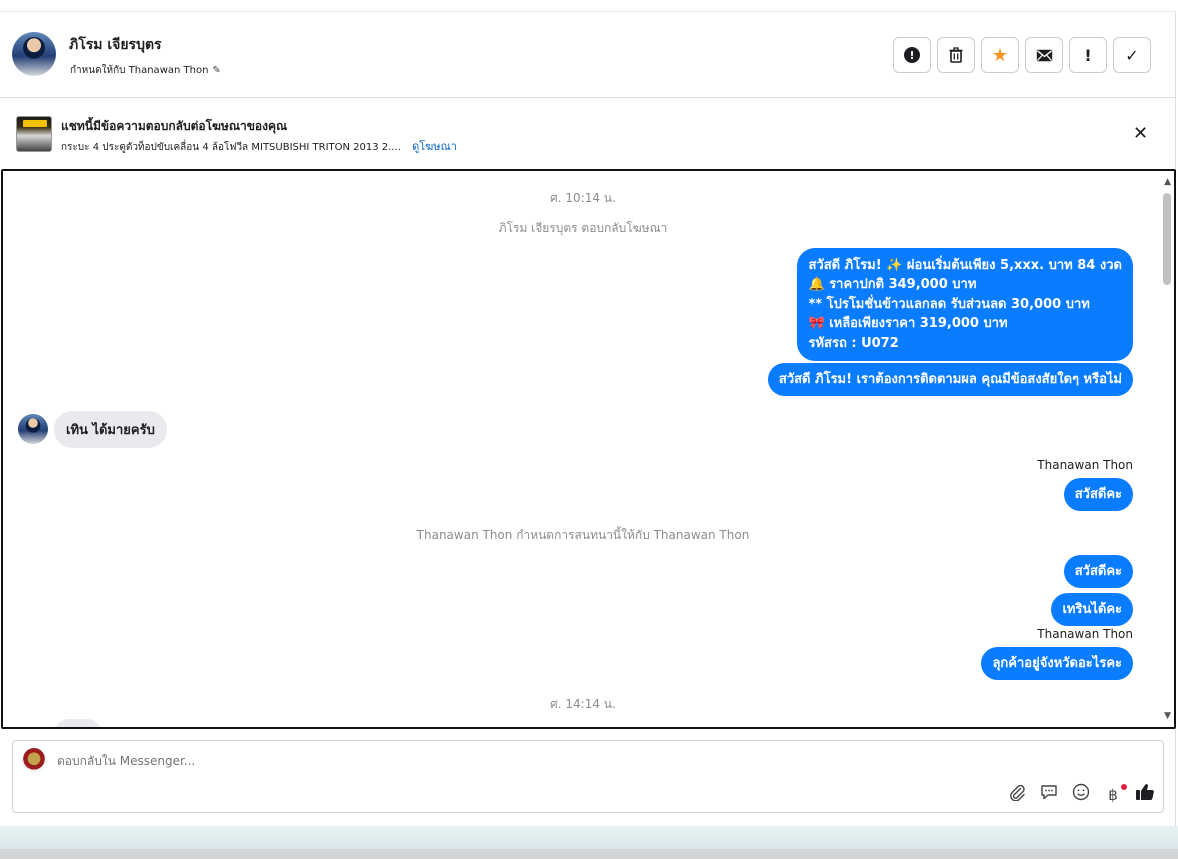  I want to click on view-ad-link: ดูโฆษณา, so click(434, 146).